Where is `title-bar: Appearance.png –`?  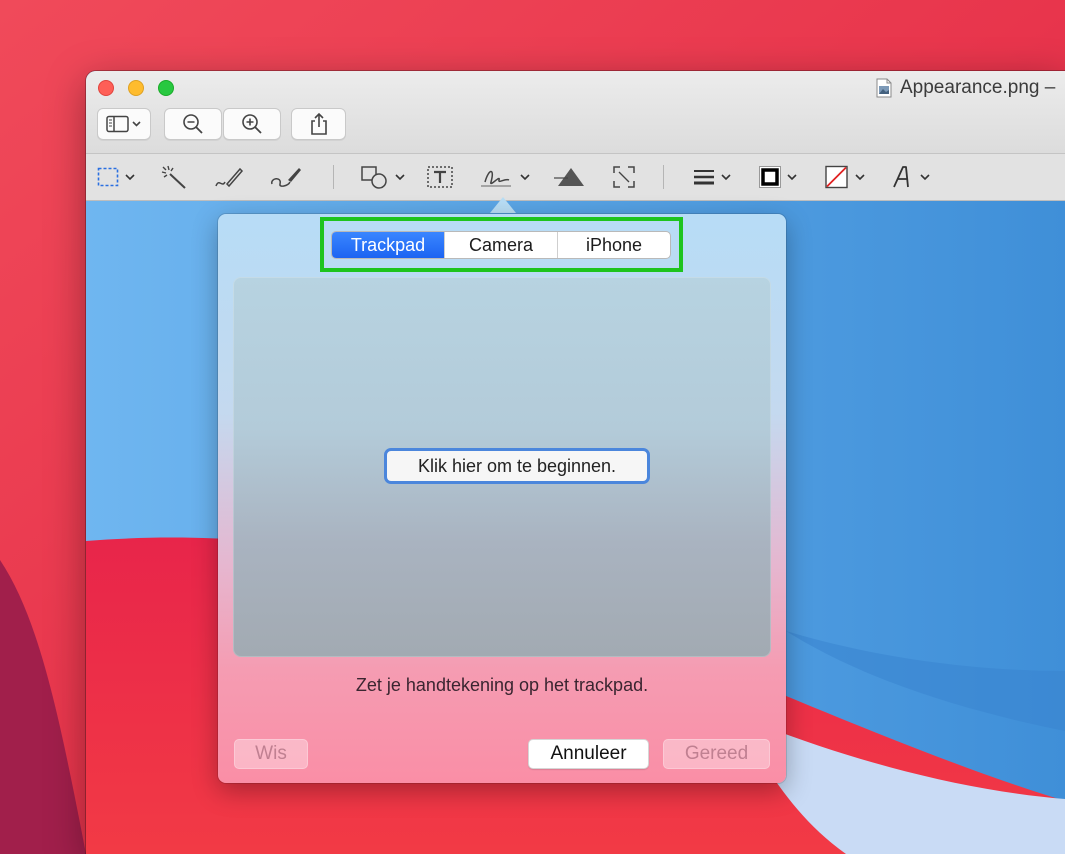 title-bar: Appearance.png – is located at coordinates (575, 112).